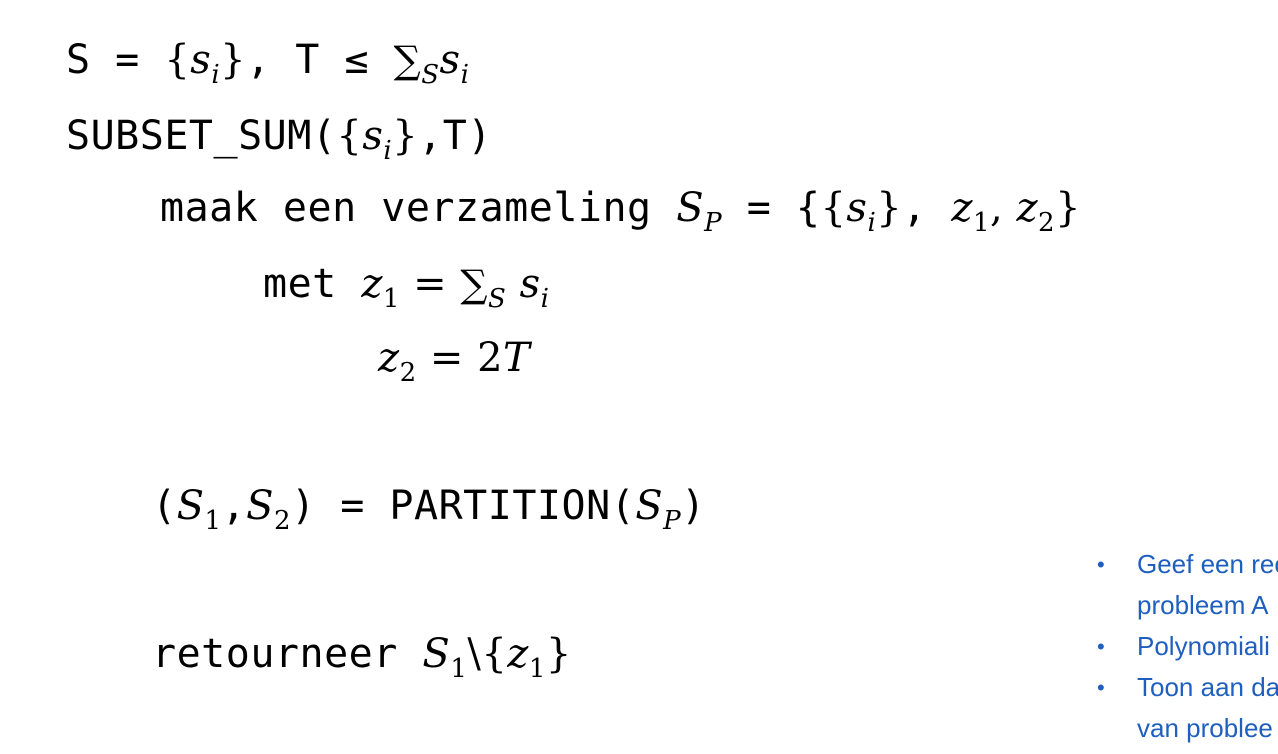 Image resolution: width=1278 pixels, height=754 pixels. I want to click on code-text: met, so click(312, 284).